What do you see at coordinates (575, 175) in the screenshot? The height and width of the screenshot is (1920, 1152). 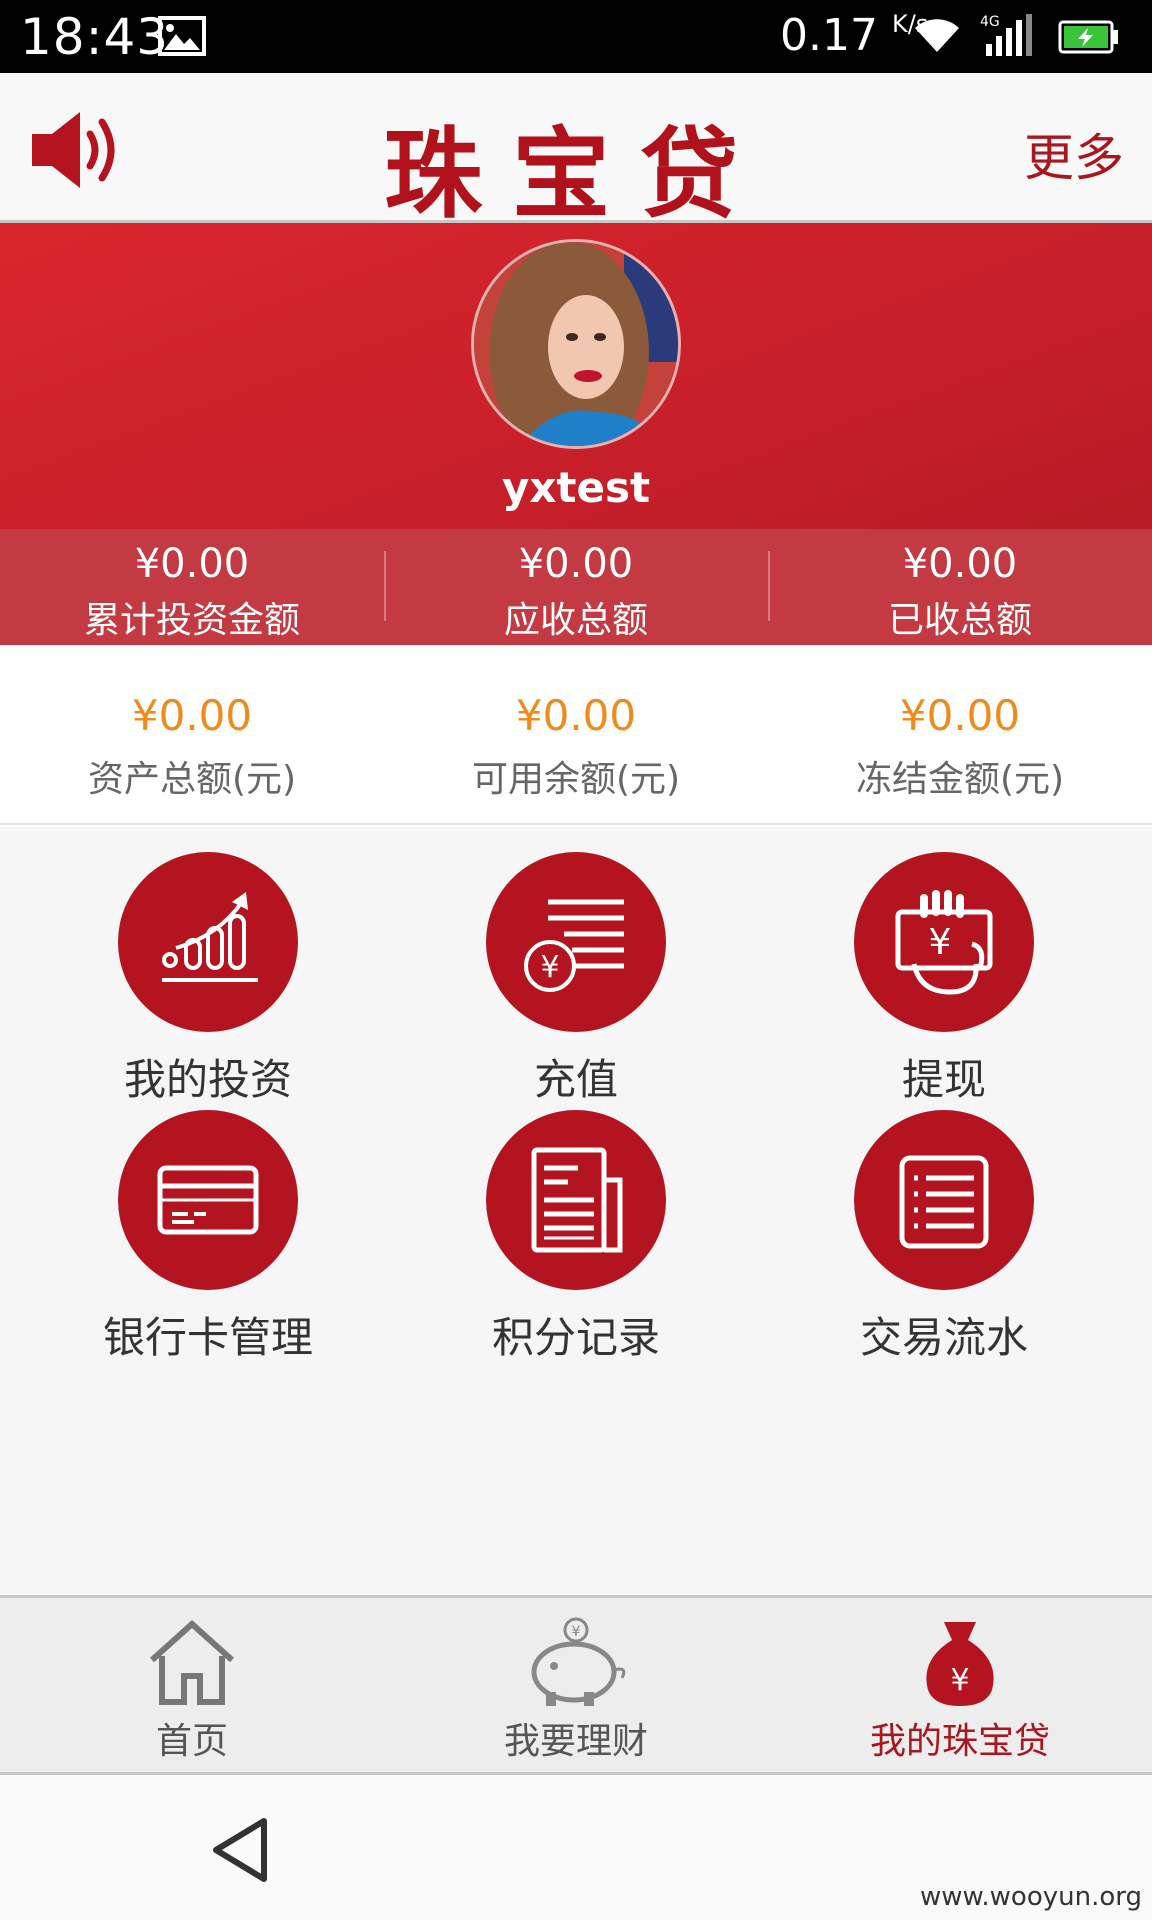 I see `app-title: 珠宝贷` at bounding box center [575, 175].